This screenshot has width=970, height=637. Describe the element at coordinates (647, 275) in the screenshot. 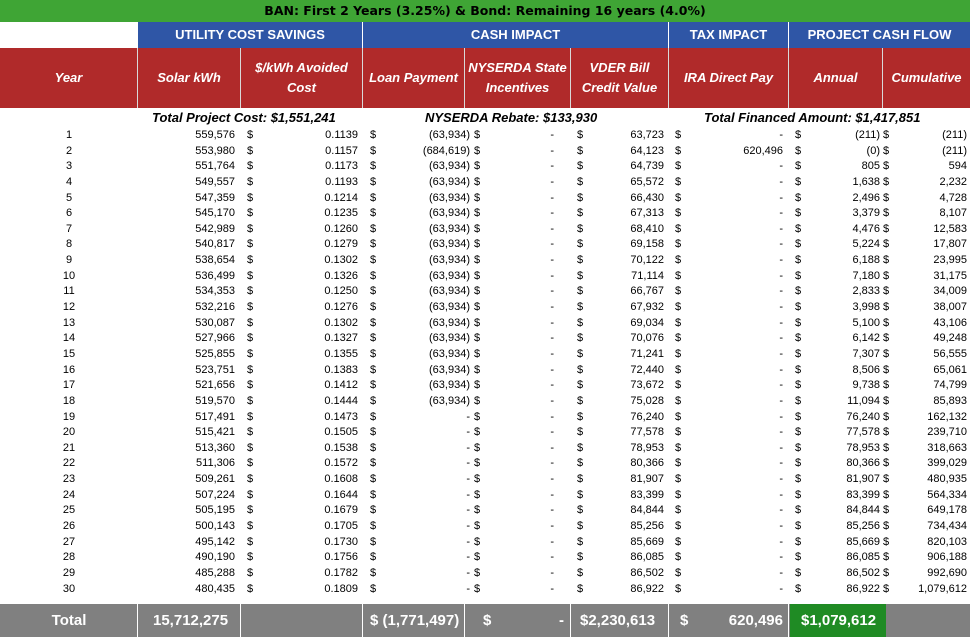

I see `cell-vder-credit: 71,114` at that location.